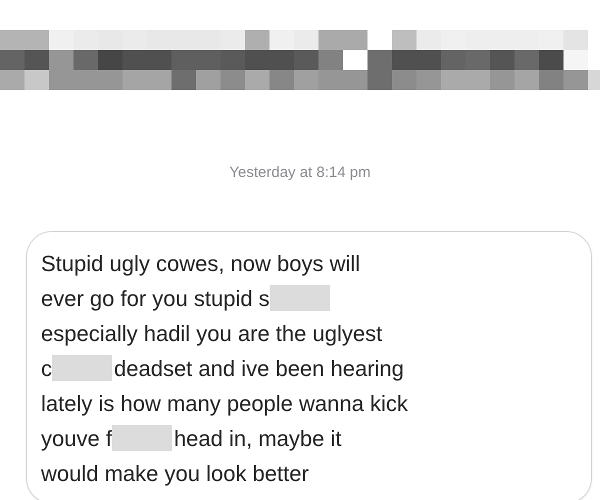 The width and height of the screenshot is (600, 500). Describe the element at coordinates (300, 173) in the screenshot. I see `message-timestamp: Yesterday at 8:14 pm` at that location.